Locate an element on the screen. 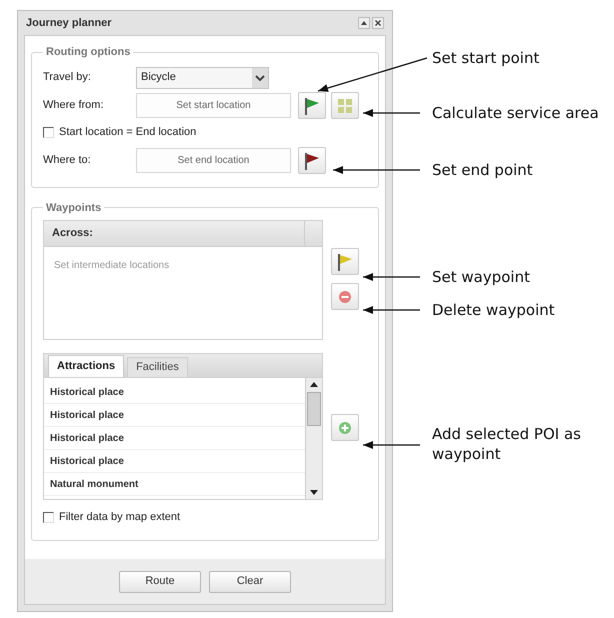  callout-label: Delete waypoint is located at coordinates (494, 310).